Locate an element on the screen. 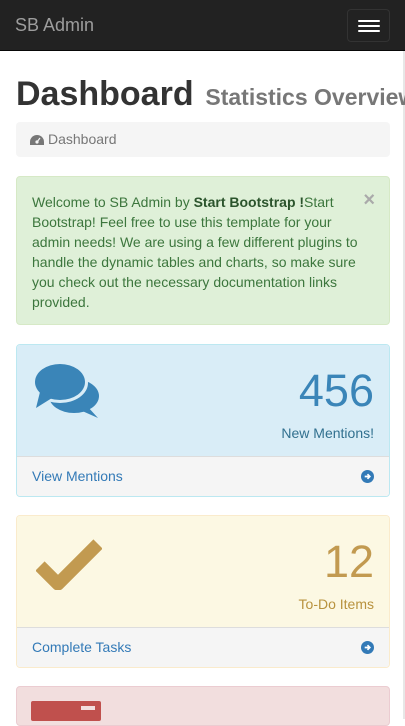 The image size is (405, 726). comments-icon is located at coordinates (65, 390).